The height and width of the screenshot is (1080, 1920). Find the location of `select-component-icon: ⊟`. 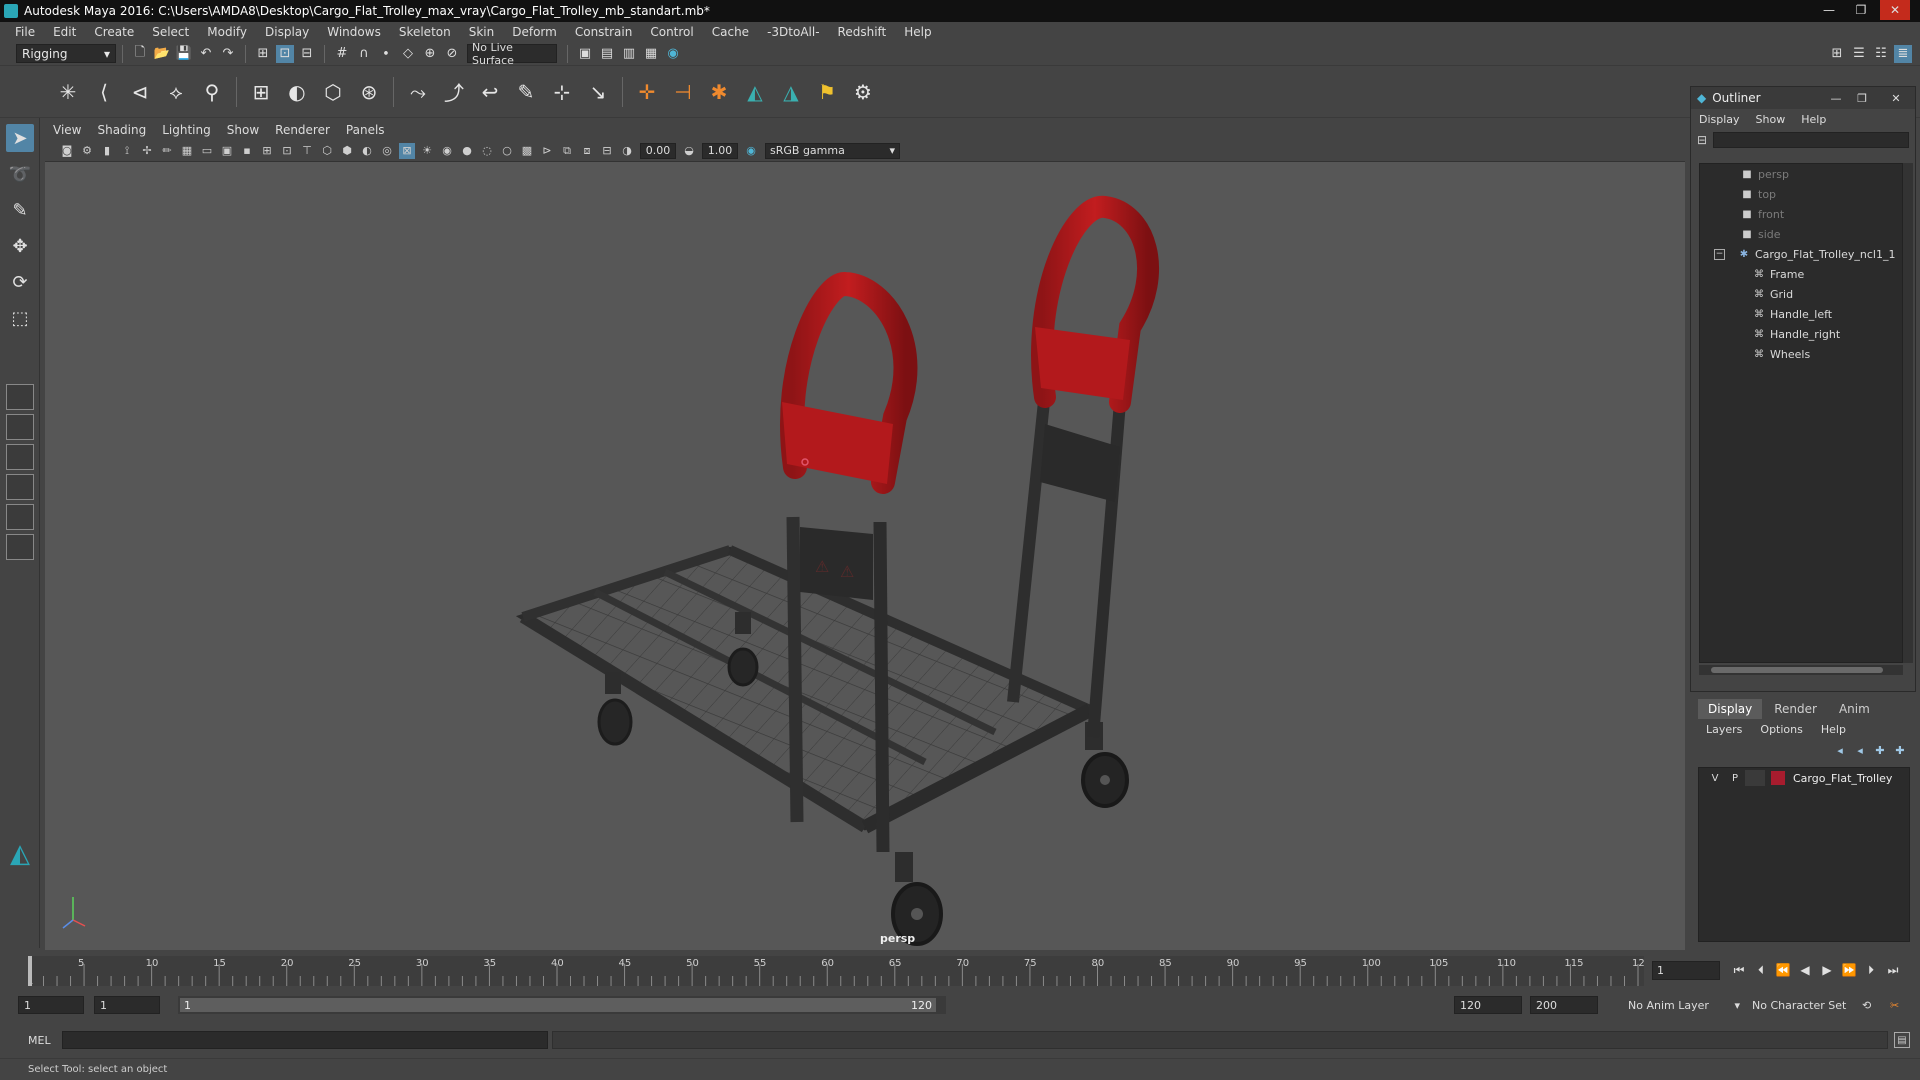

select-component-icon: ⊟ is located at coordinates (307, 54).